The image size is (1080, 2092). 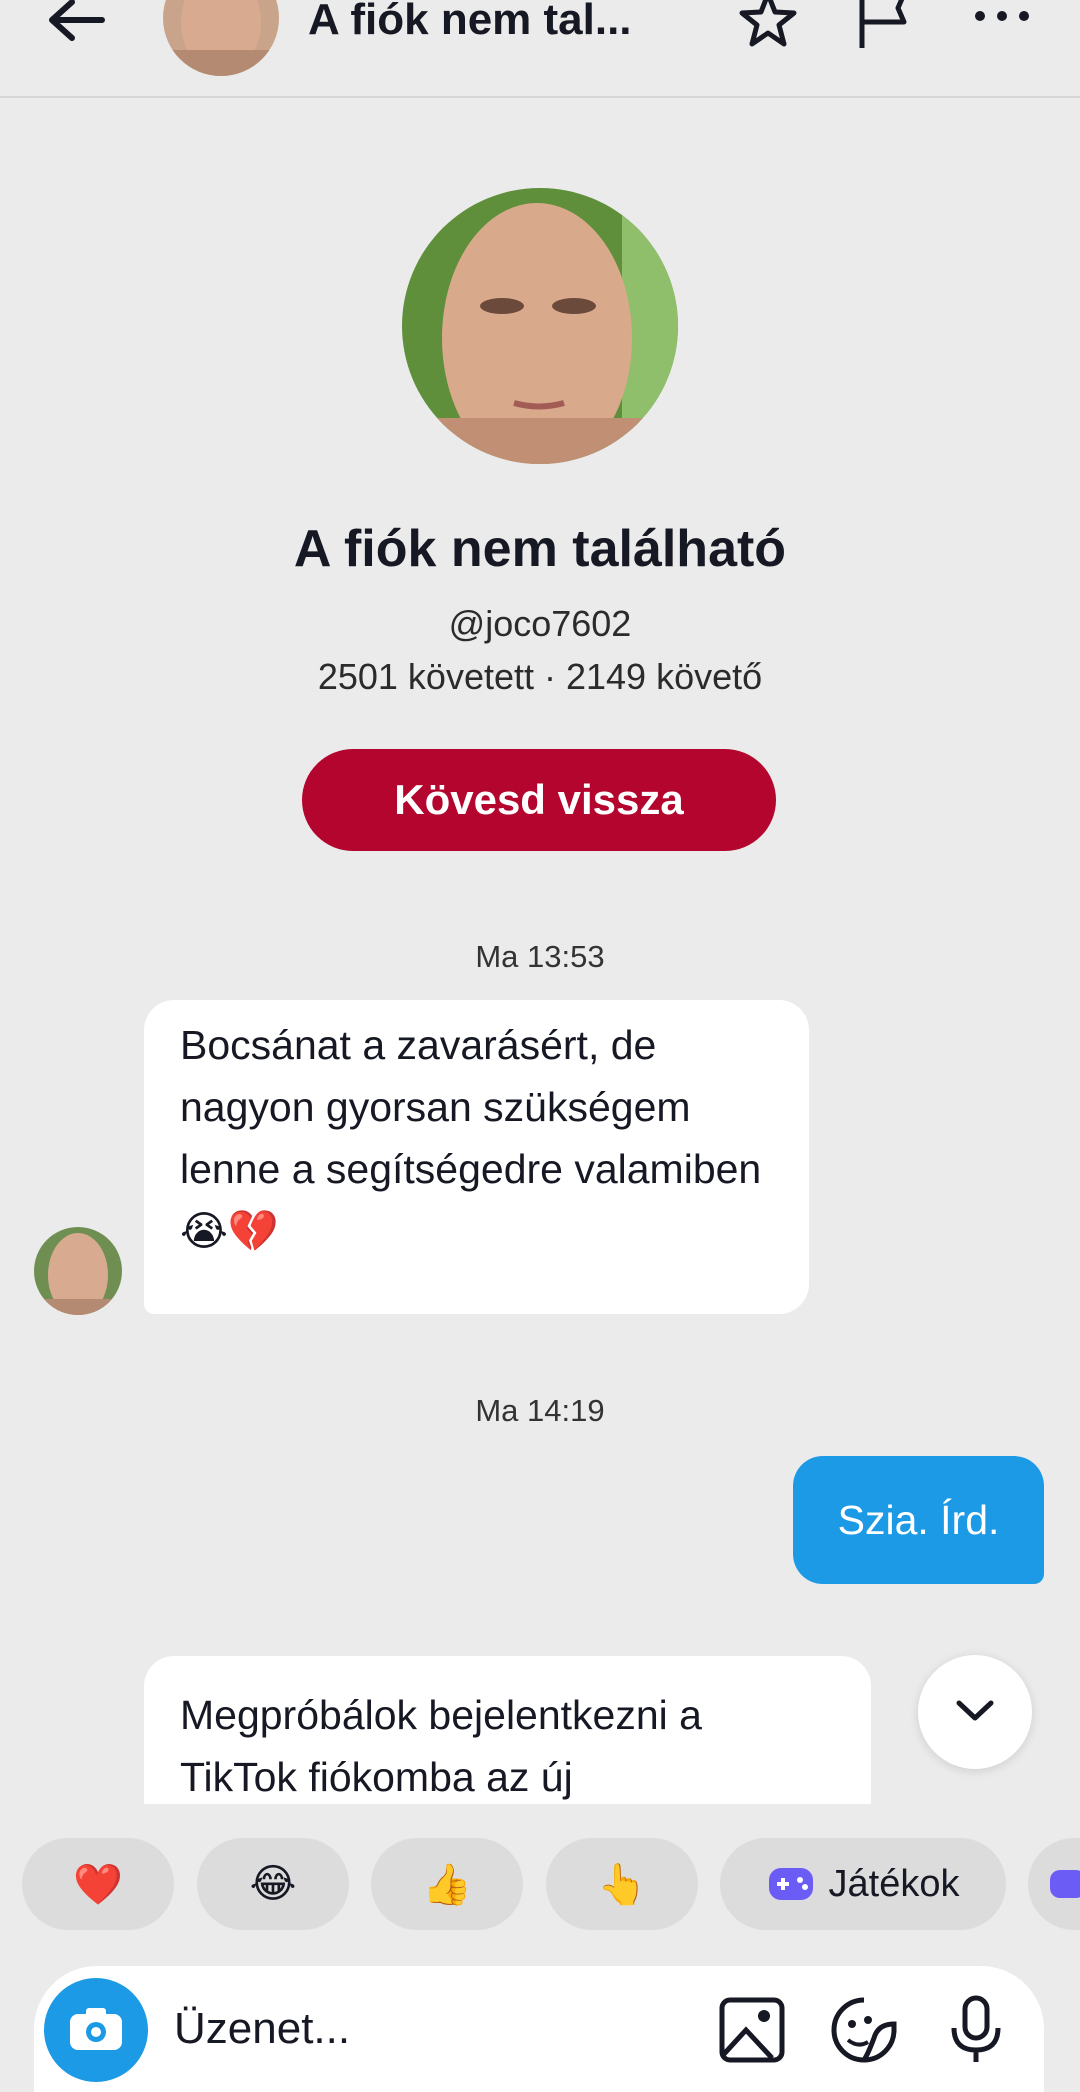 I want to click on outgoing-message: Szia. Írd., so click(x=918, y=1520).